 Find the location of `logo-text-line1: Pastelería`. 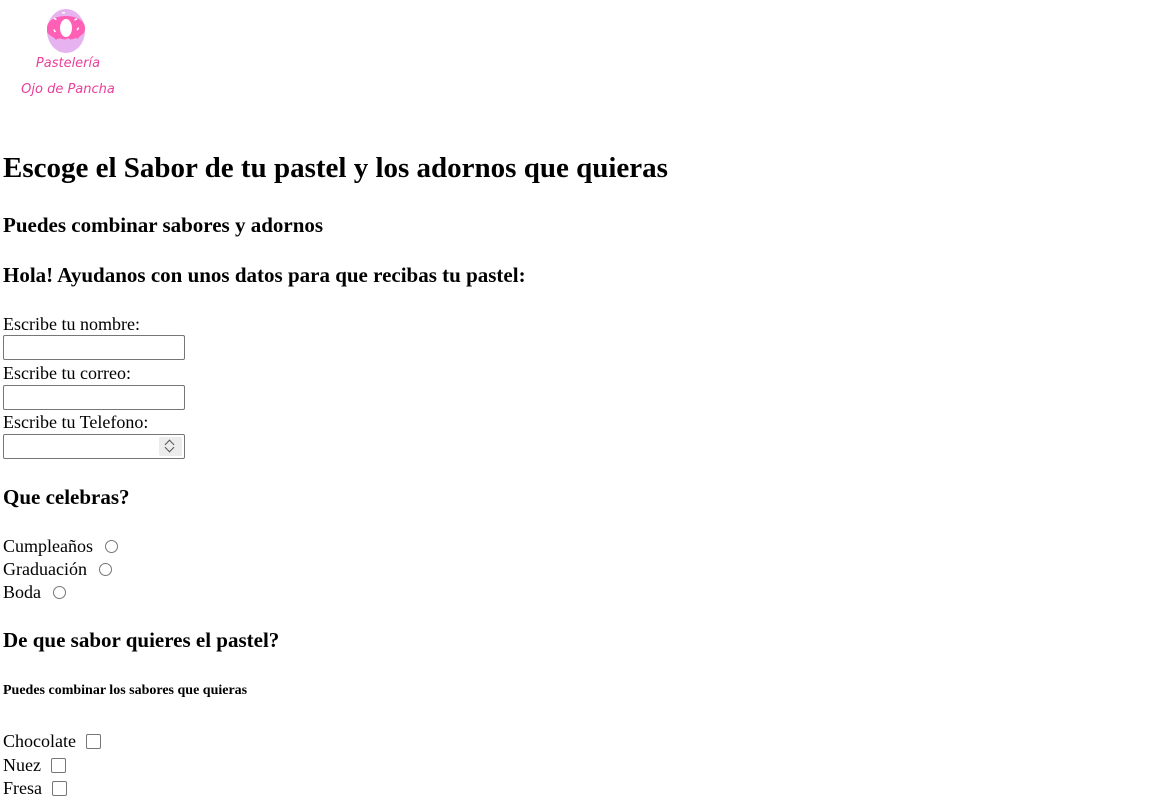

logo-text-line1: Pastelería is located at coordinates (68, 63).